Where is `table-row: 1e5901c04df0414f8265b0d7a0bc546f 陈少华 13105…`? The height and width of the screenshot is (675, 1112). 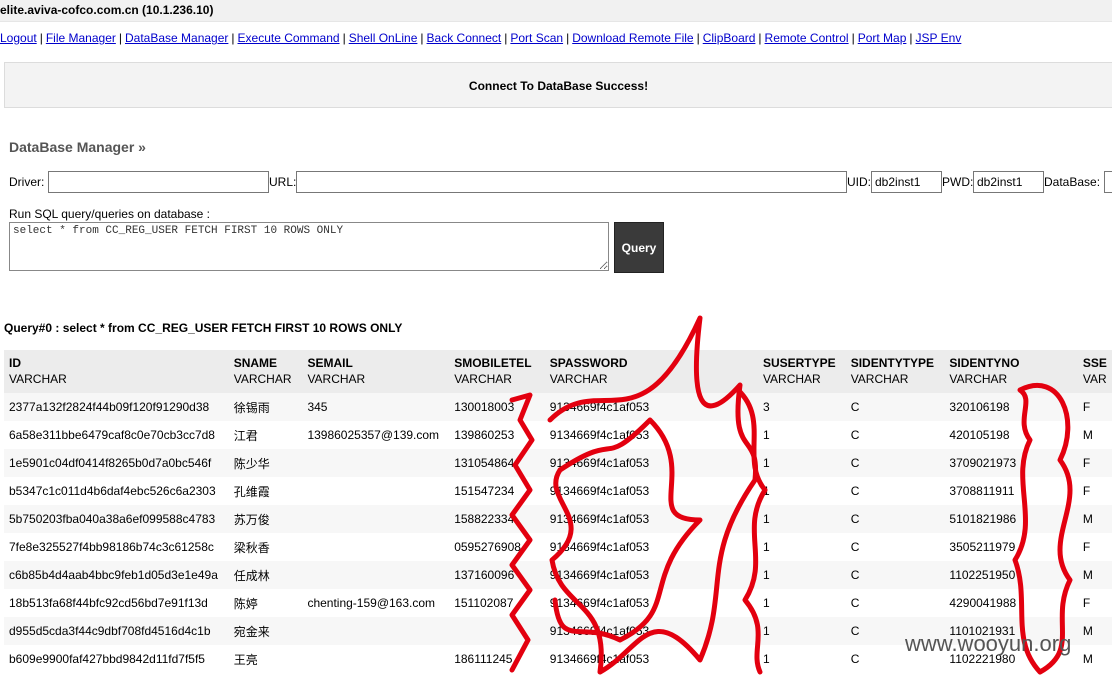 table-row: 1e5901c04df0414f8265b0d7a0bc546f 陈少华 13105… is located at coordinates (558, 463).